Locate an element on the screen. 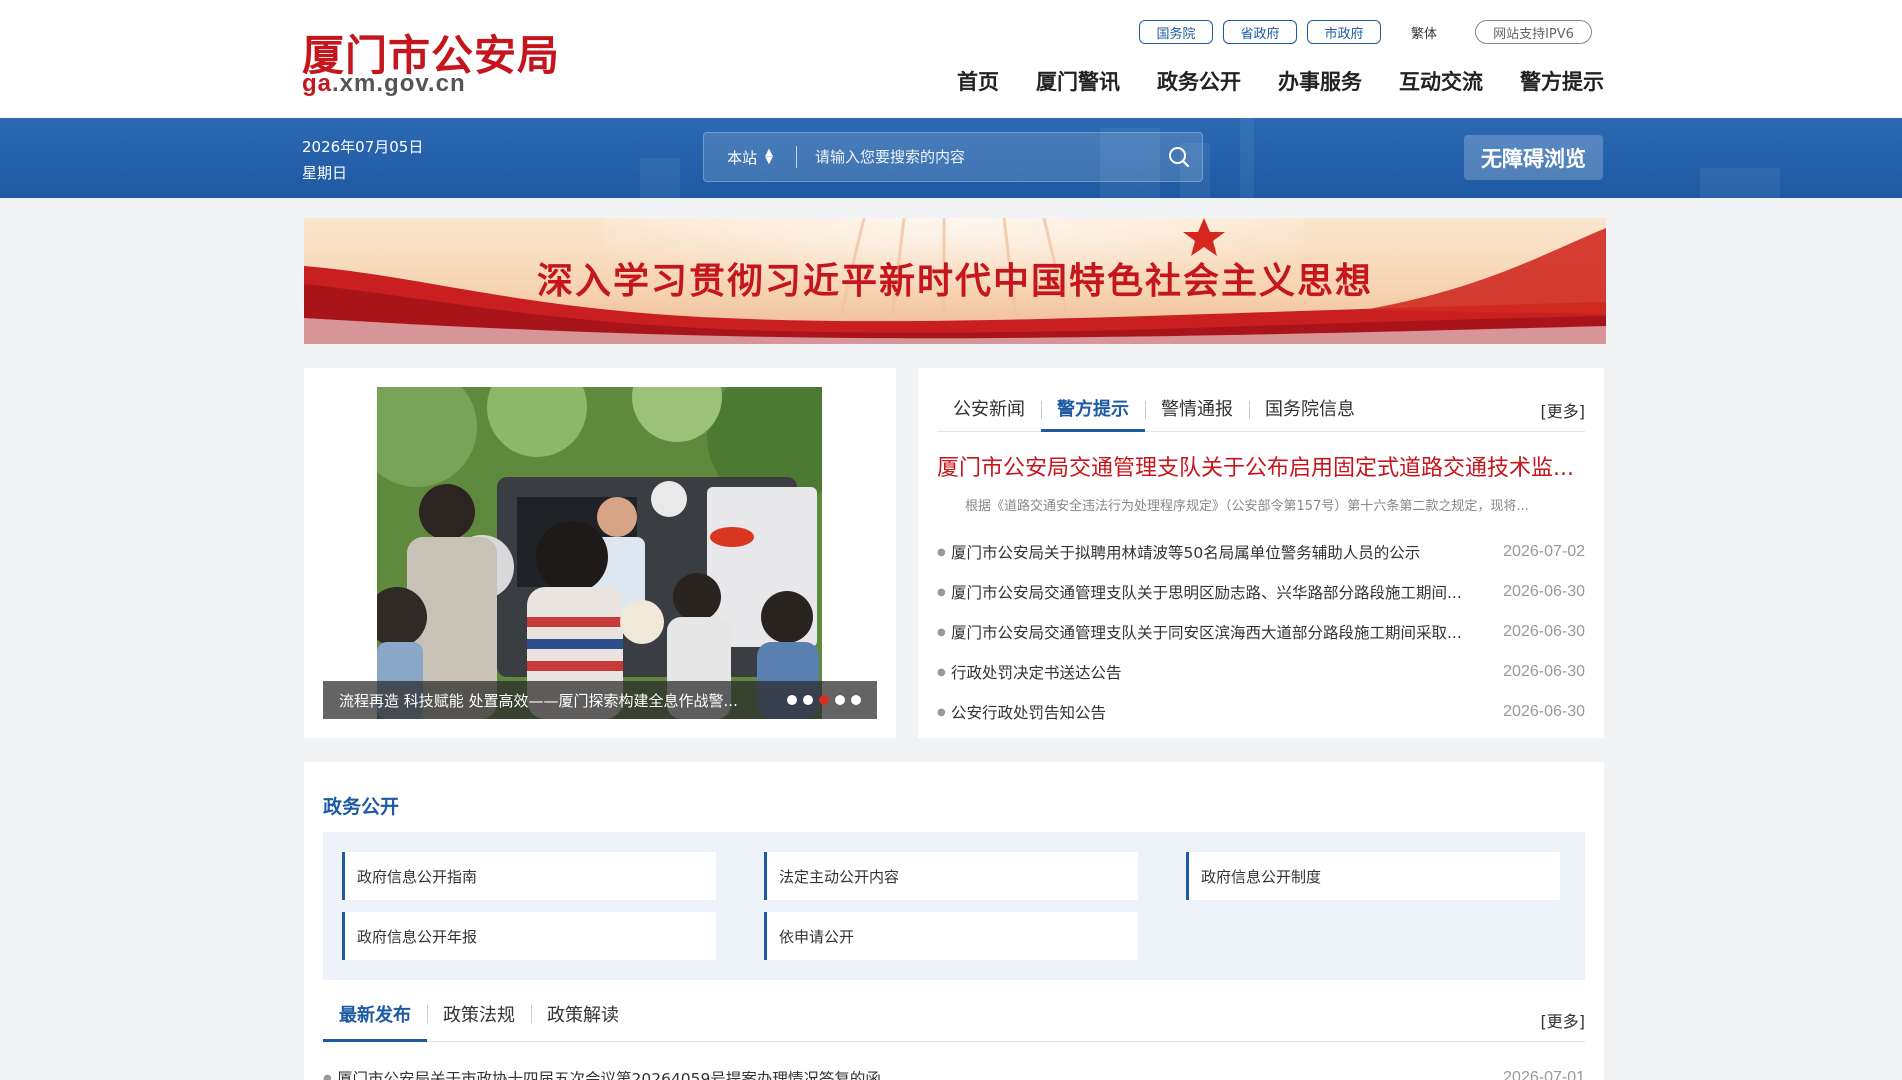  search-scope-select: 本站 ▲ ▼ is located at coordinates (750, 157).